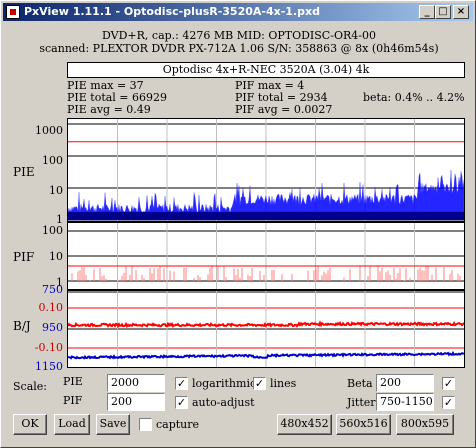 The image size is (476, 448). Describe the element at coordinates (360, 383) in the screenshot. I see `beta-scale-label: Beta` at that location.